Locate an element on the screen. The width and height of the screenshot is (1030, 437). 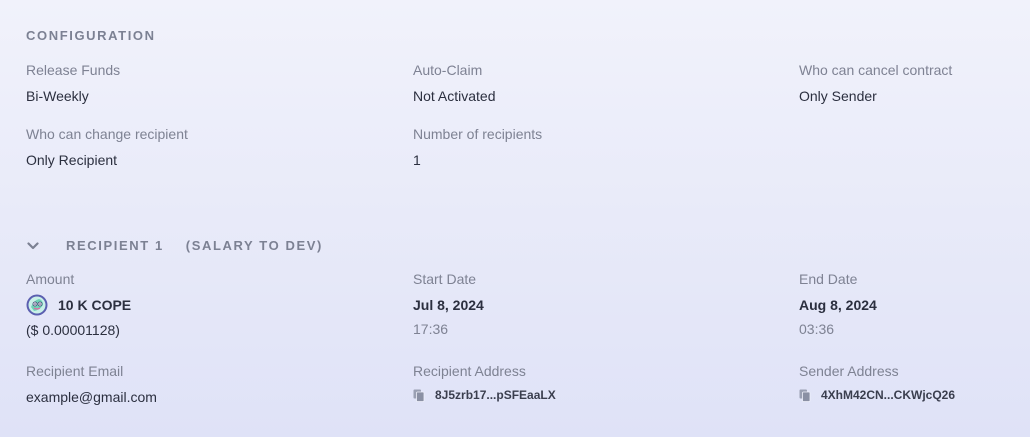
start-time-value: 17:36 is located at coordinates (431, 329).